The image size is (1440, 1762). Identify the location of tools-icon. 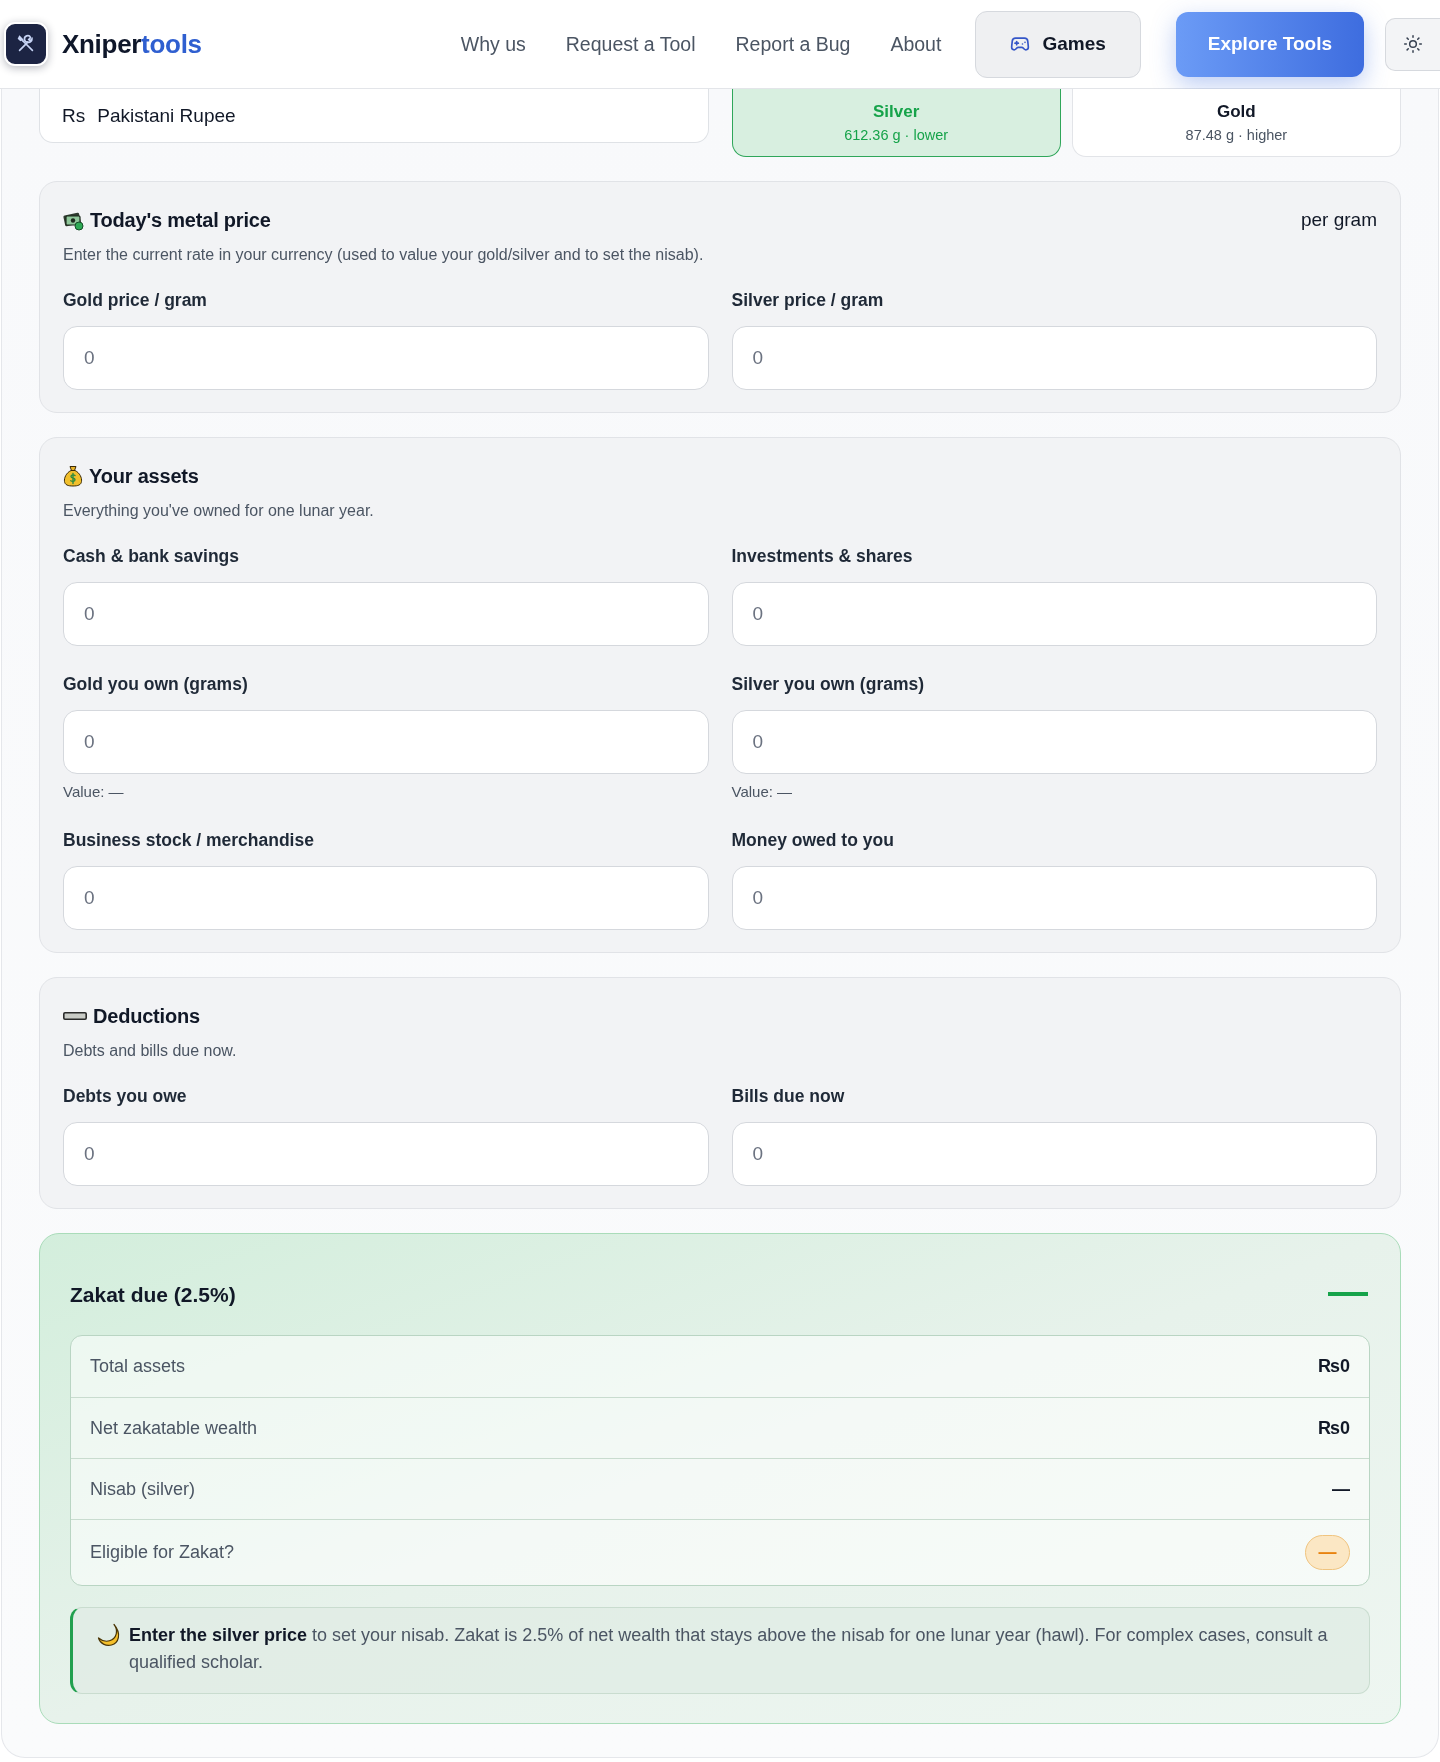
(26, 44).